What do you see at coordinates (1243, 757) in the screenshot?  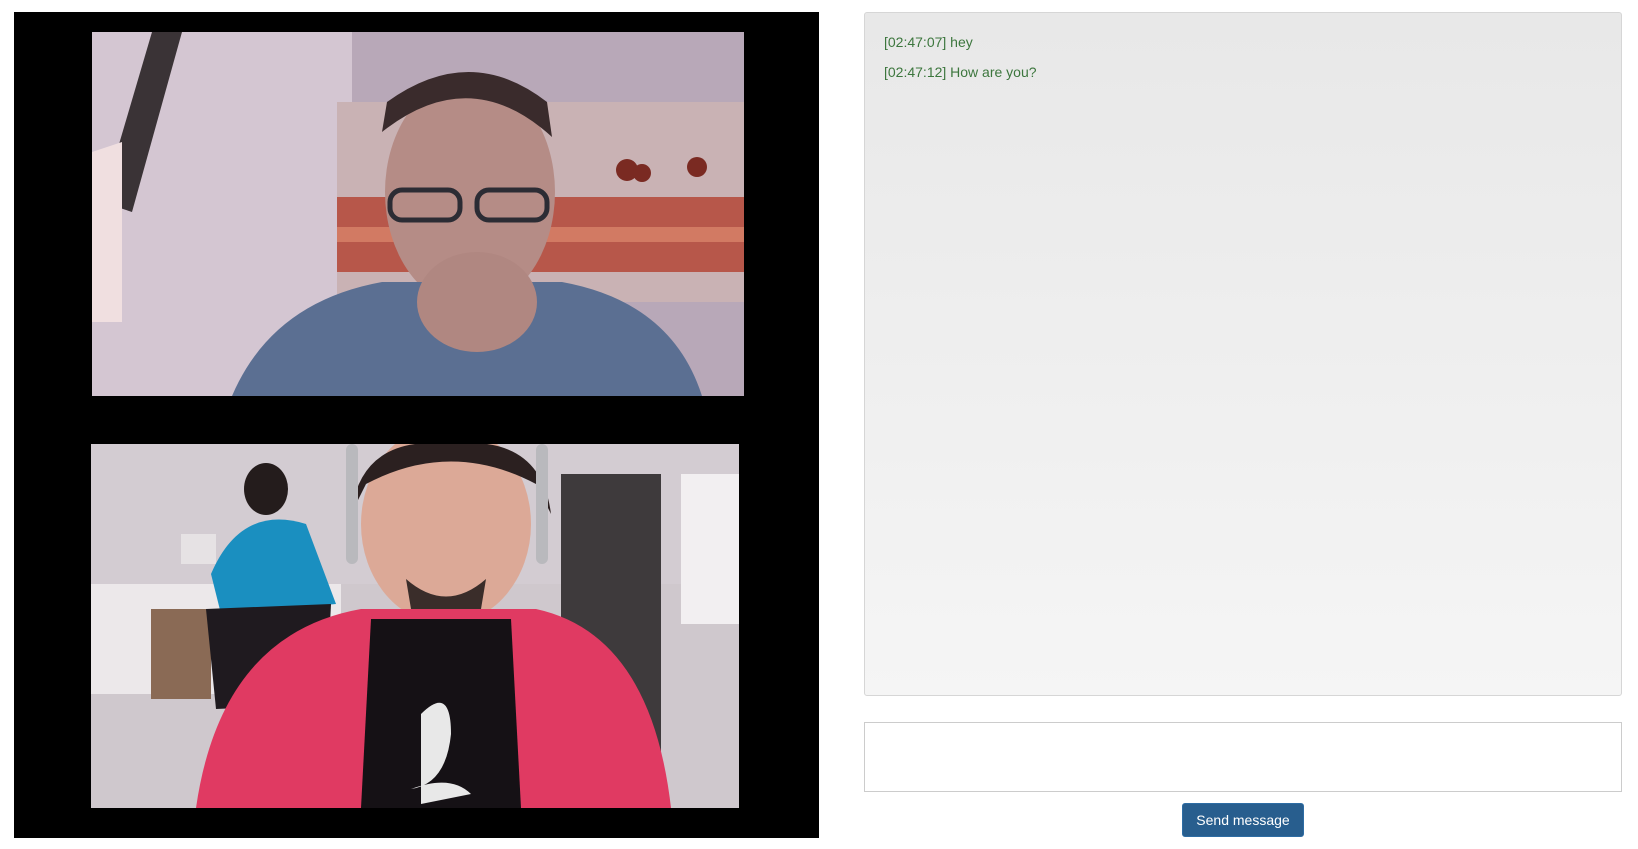 I see `message-input` at bounding box center [1243, 757].